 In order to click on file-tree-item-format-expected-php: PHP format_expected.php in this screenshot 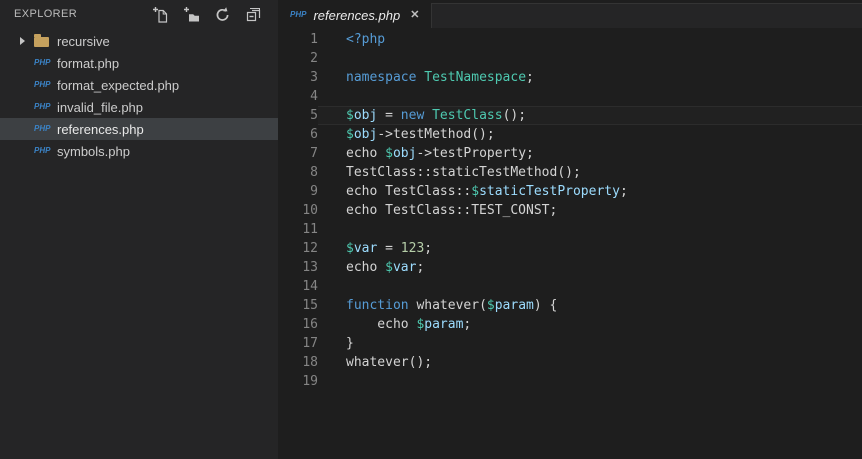, I will do `click(139, 85)`.